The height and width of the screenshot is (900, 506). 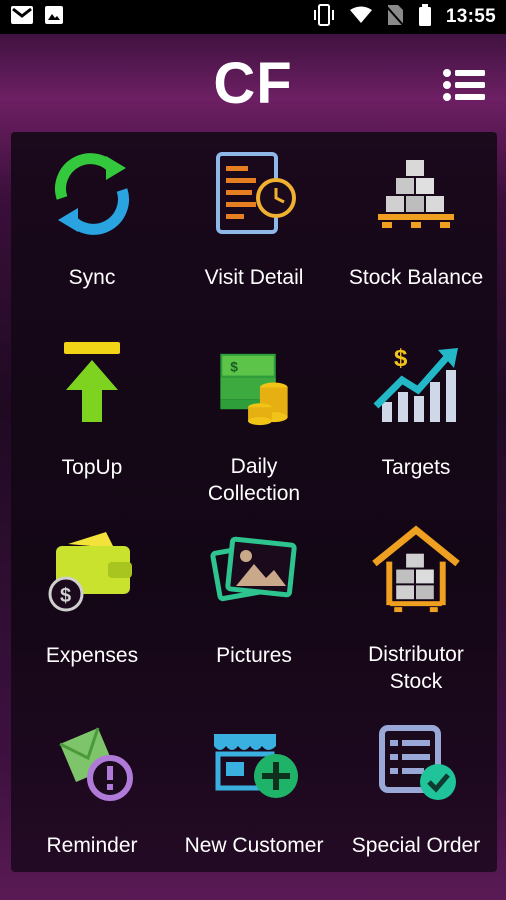 What do you see at coordinates (90, 572) in the screenshot?
I see `expenses-icon: $` at bounding box center [90, 572].